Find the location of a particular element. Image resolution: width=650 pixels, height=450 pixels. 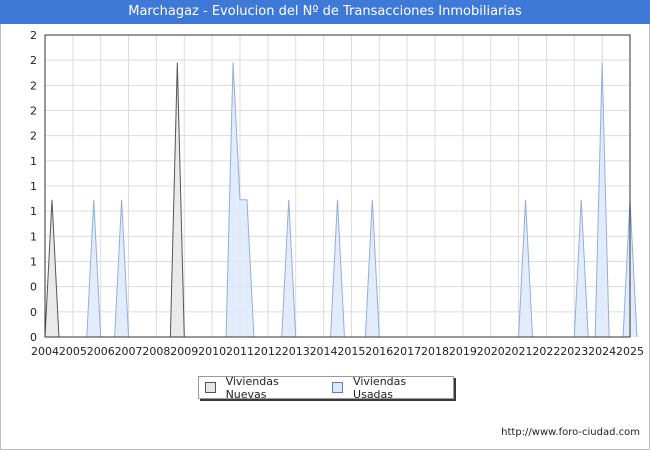

legend-swatch-usadas is located at coordinates (338, 387).